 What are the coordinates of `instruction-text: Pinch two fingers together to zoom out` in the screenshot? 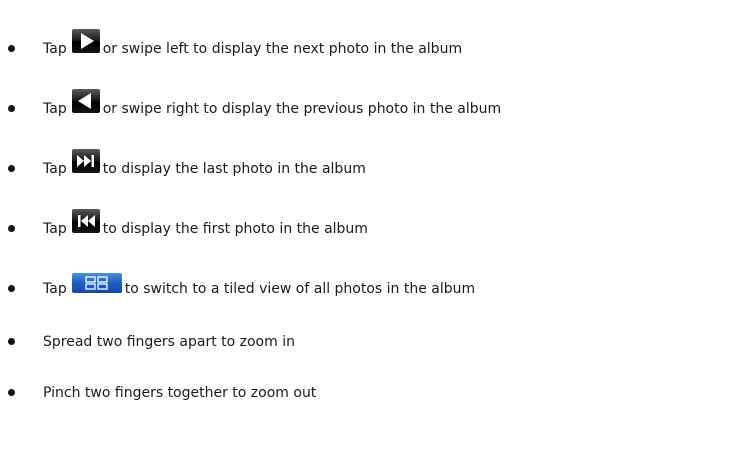 It's located at (180, 393).